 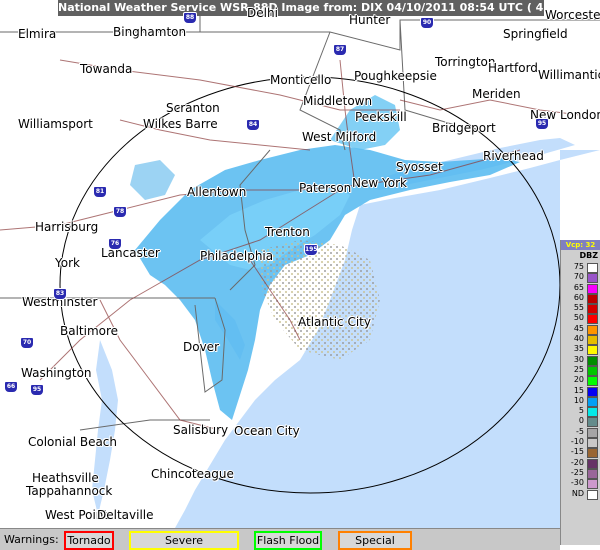 What do you see at coordinates (375, 540) in the screenshot?
I see `special-marine-warning-button: Special Marine` at bounding box center [375, 540].